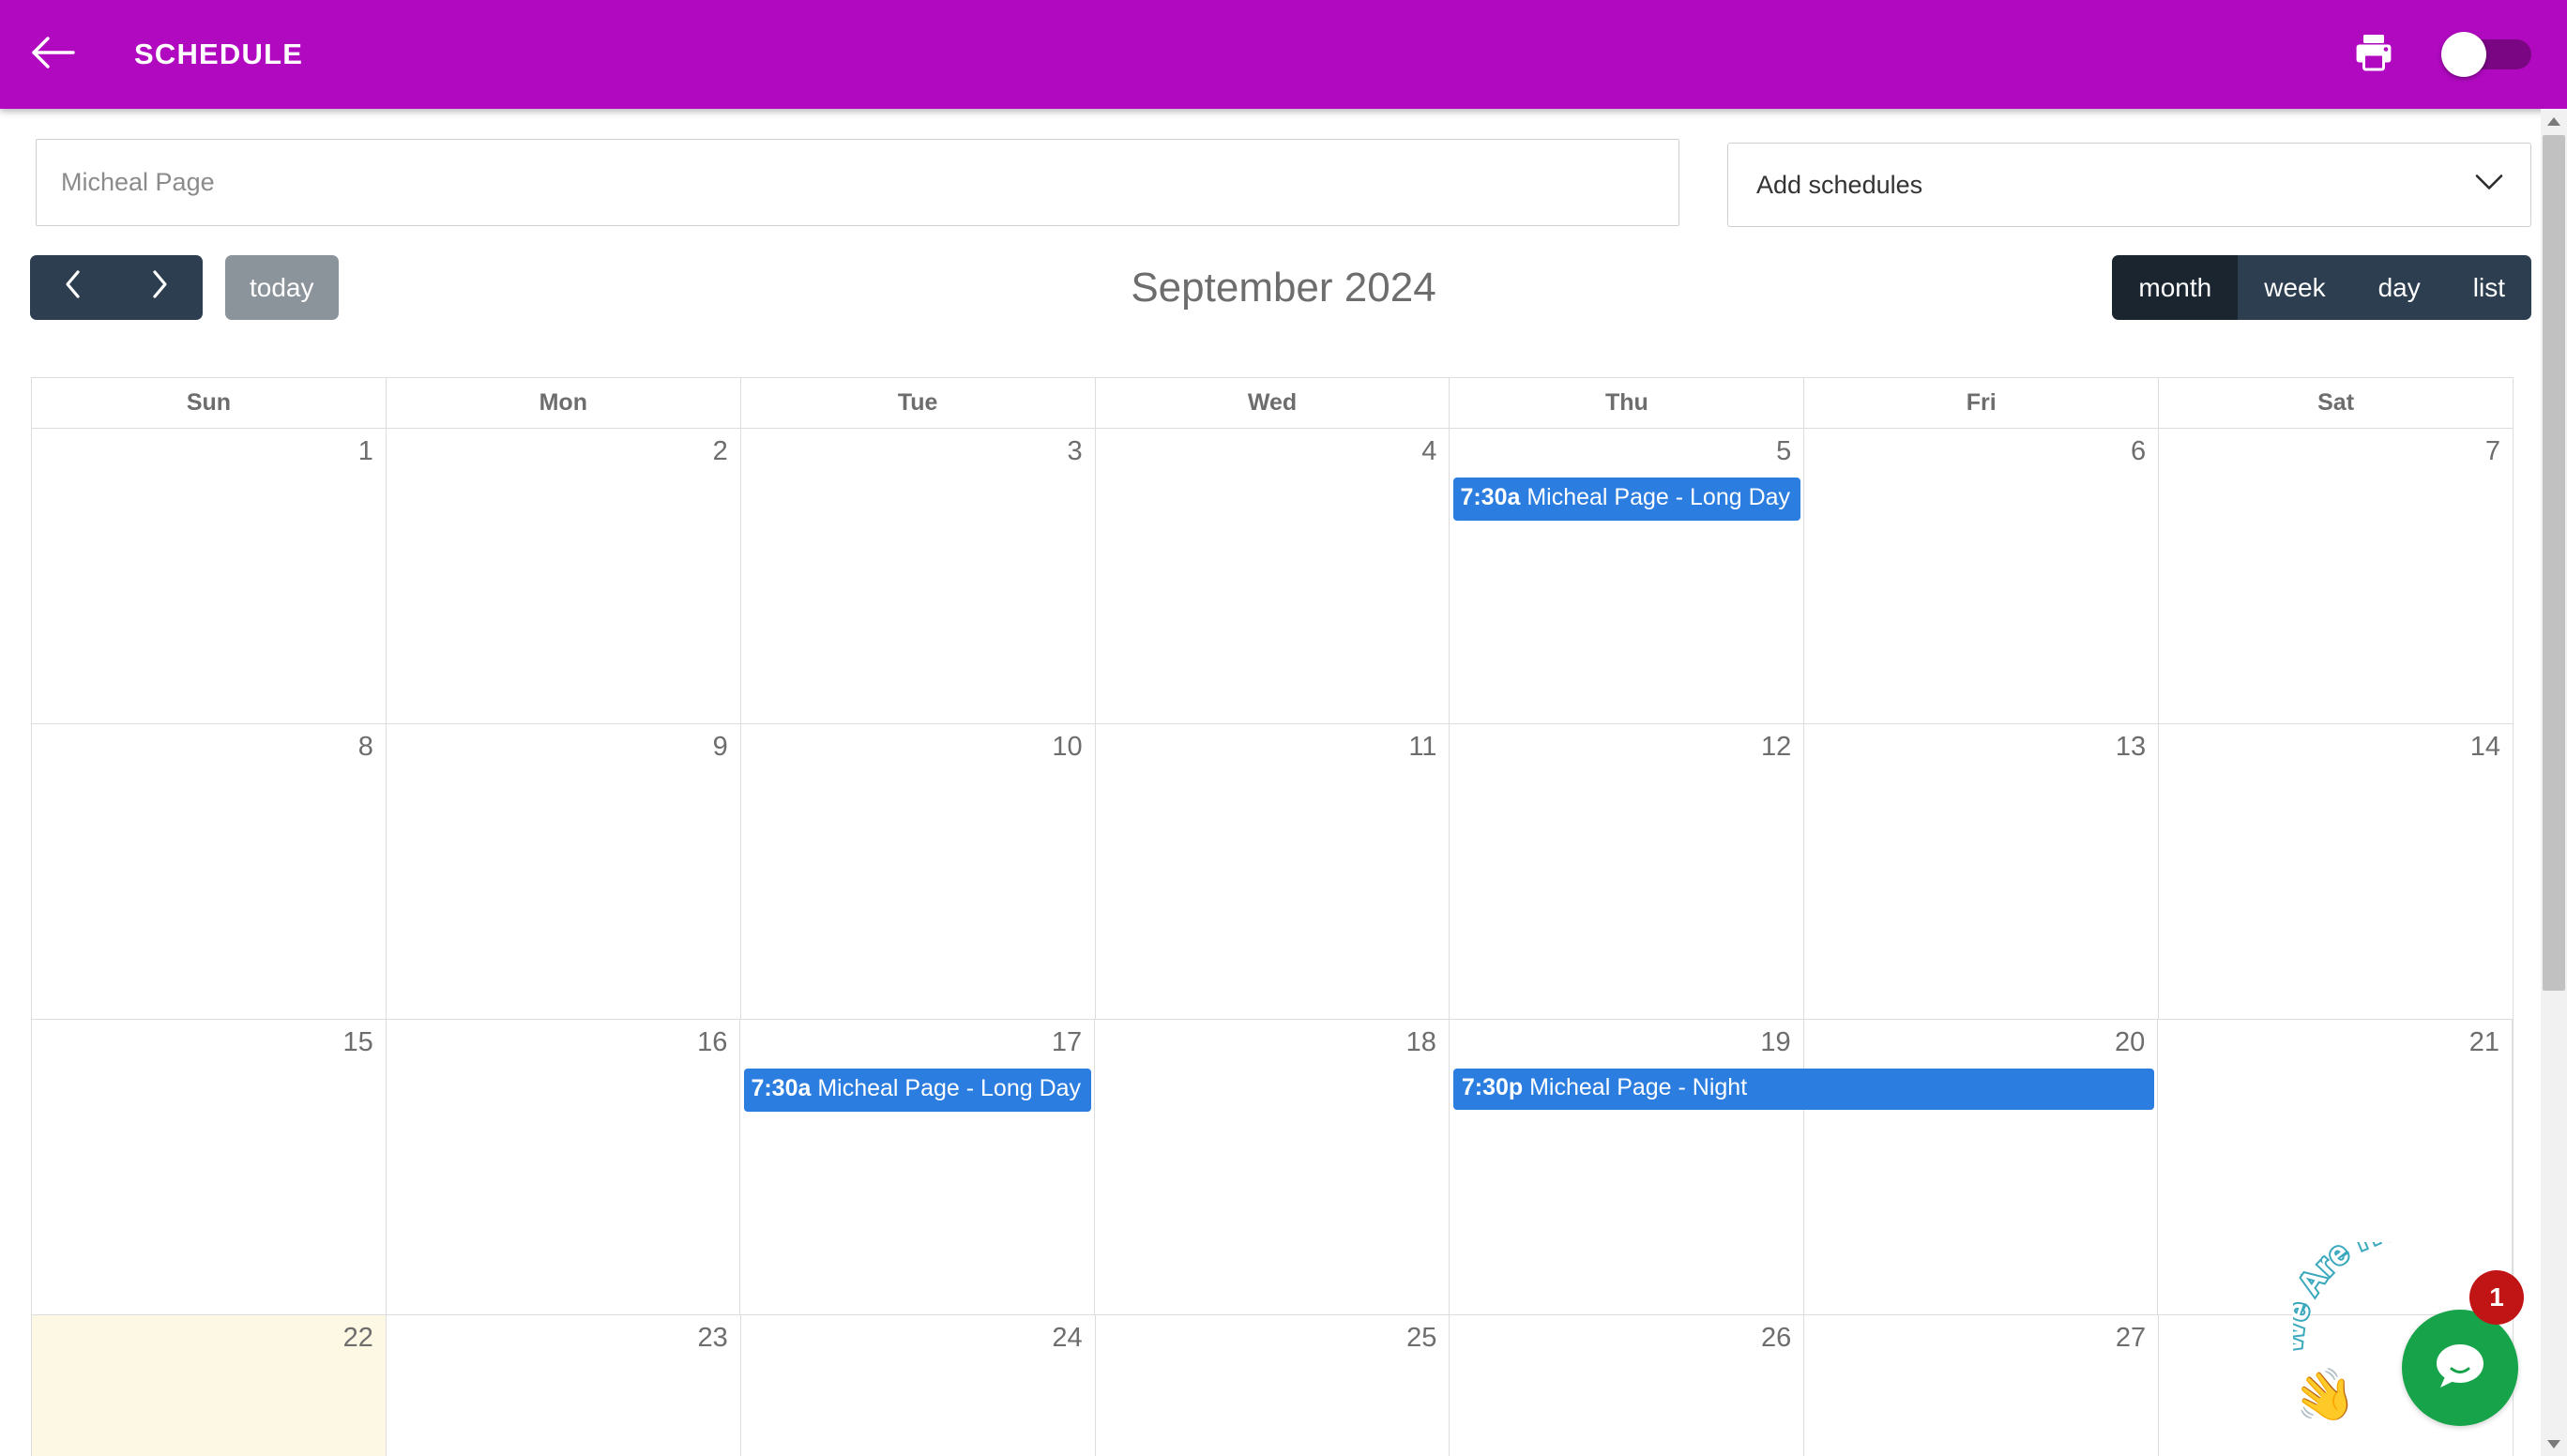 The width and height of the screenshot is (2567, 1456). What do you see at coordinates (209, 1385) in the screenshot?
I see `calendar-day-cell-today: 22` at bounding box center [209, 1385].